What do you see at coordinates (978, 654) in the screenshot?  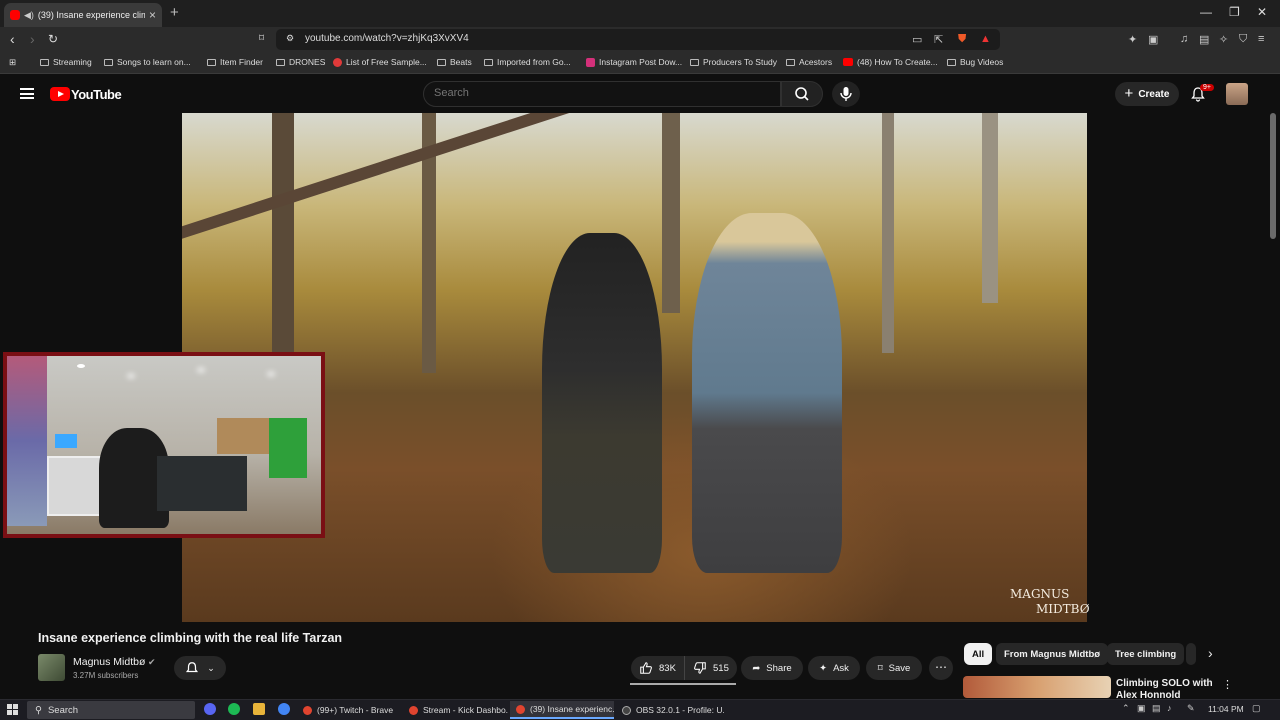 I see `chip-all: All` at bounding box center [978, 654].